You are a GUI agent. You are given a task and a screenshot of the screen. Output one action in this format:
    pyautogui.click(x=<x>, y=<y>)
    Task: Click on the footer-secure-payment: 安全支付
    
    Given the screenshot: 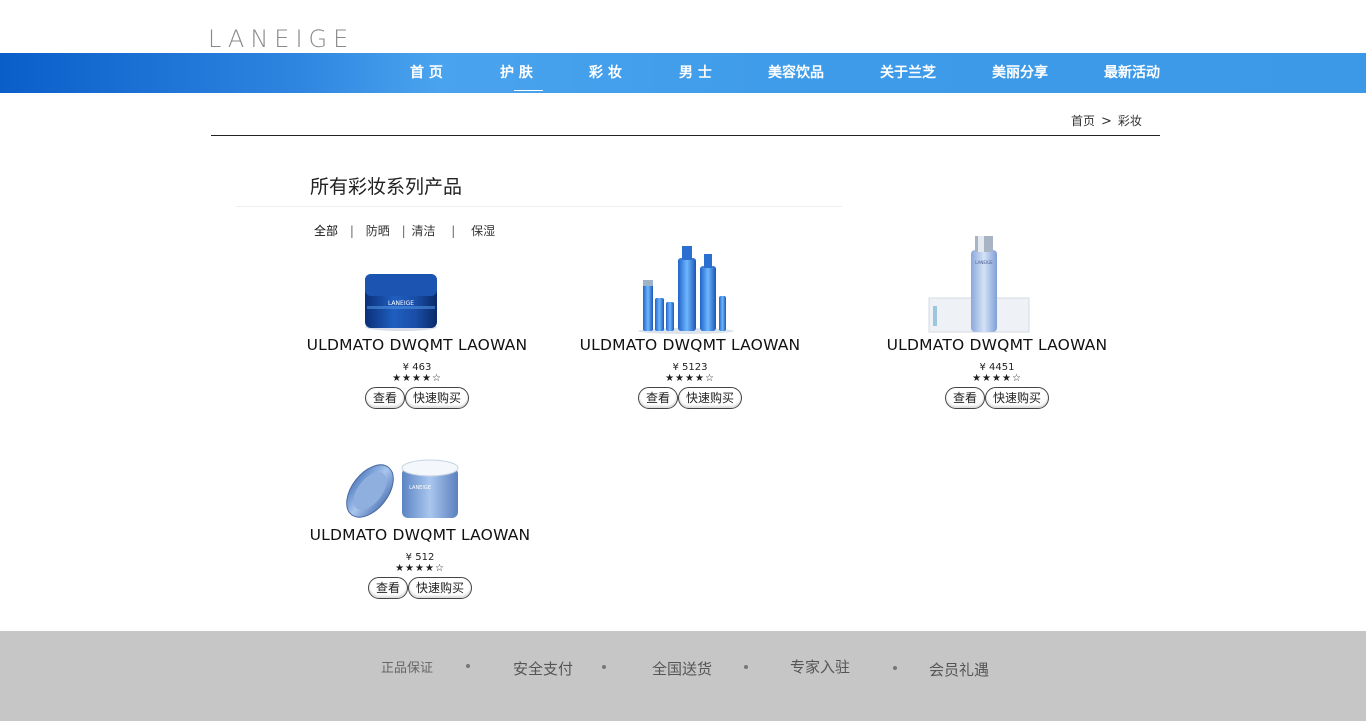 What is the action you would take?
    pyautogui.click(x=543, y=668)
    